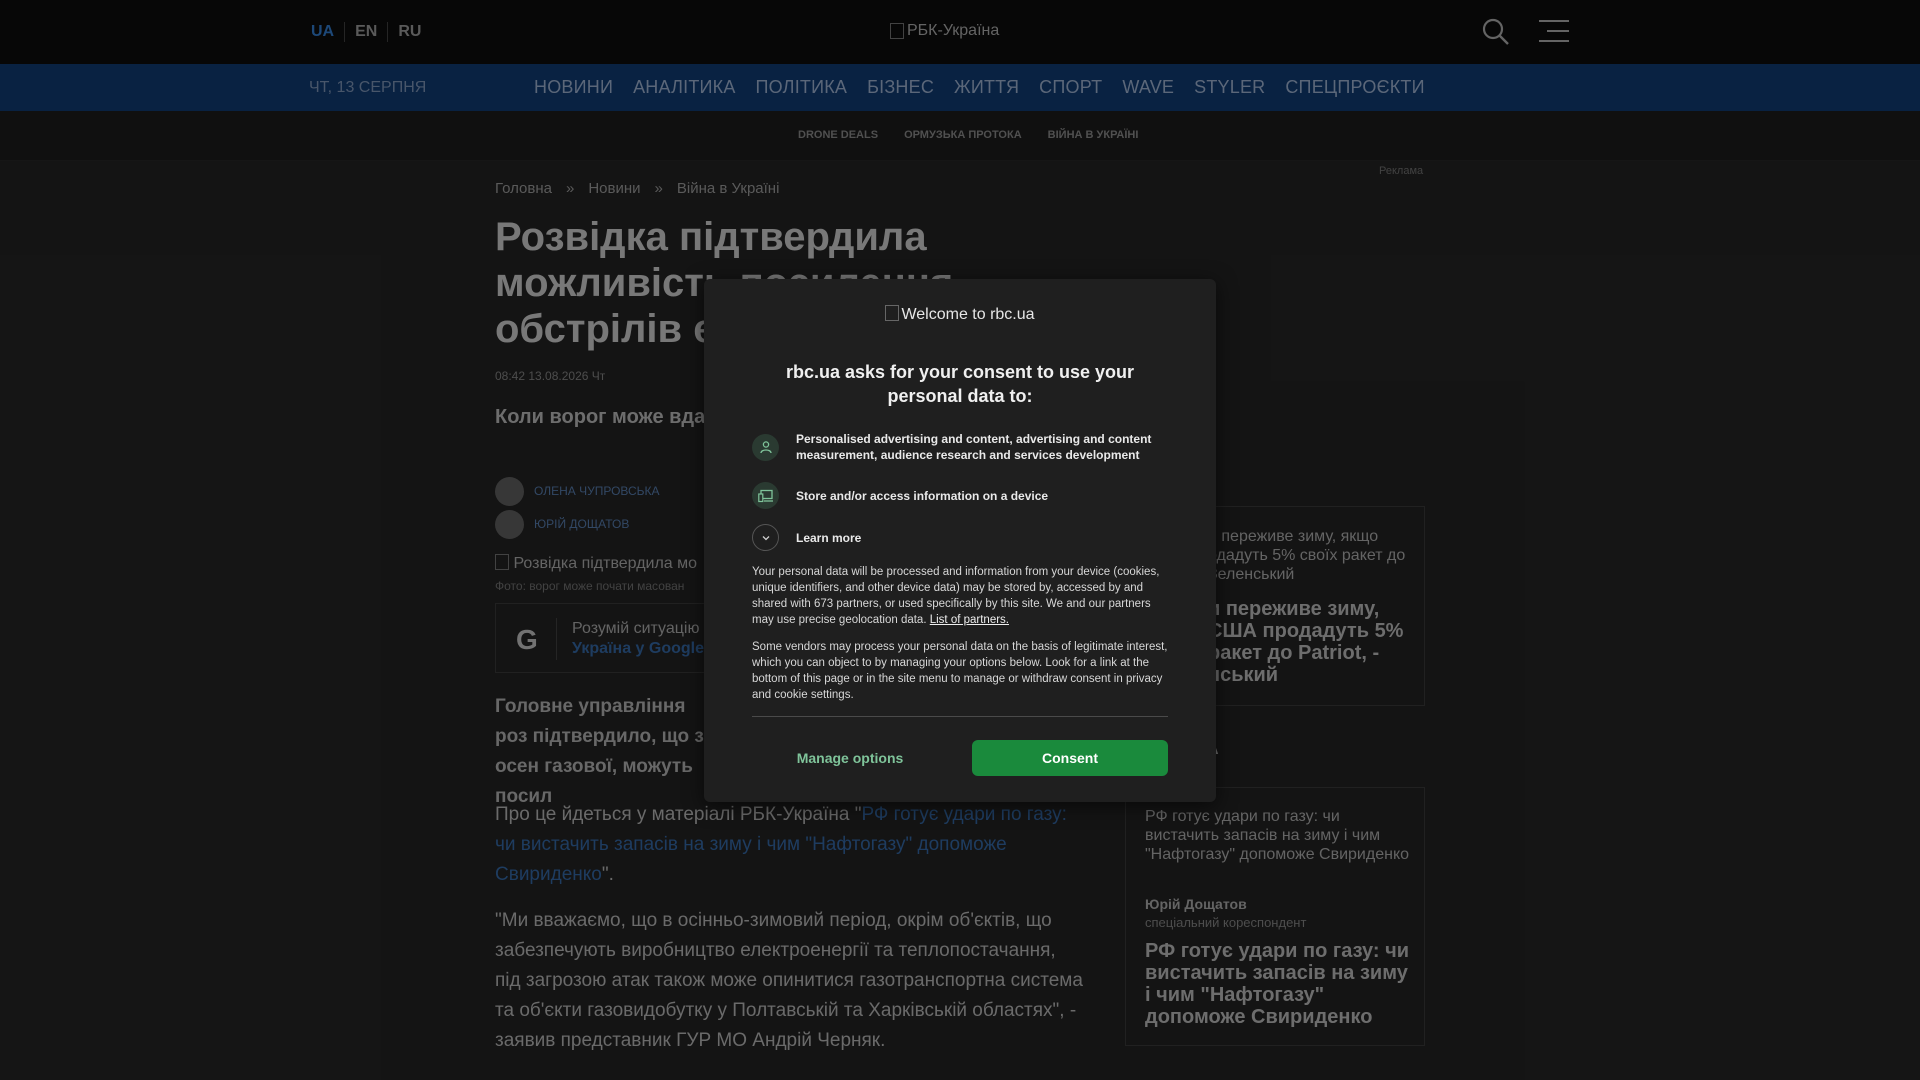 This screenshot has width=1920, height=1080. I want to click on device-icon, so click(765, 495).